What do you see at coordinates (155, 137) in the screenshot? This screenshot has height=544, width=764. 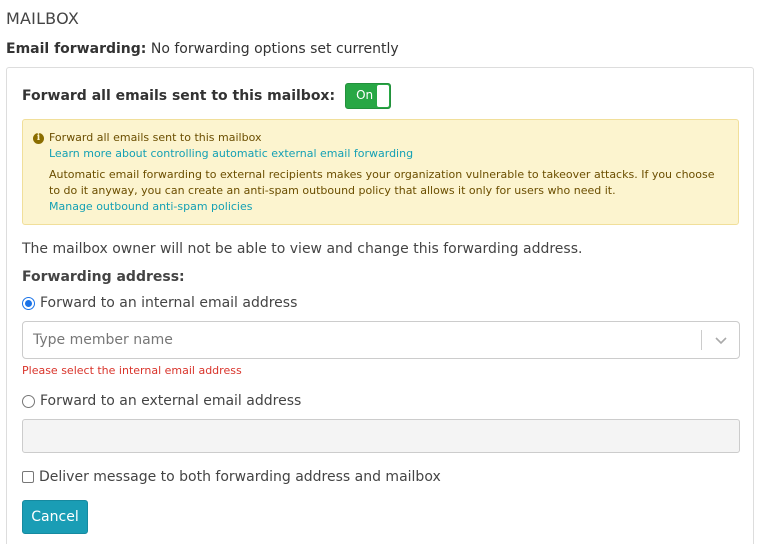 I see `warning-title: Forward all emails sent to this mailbox` at bounding box center [155, 137].